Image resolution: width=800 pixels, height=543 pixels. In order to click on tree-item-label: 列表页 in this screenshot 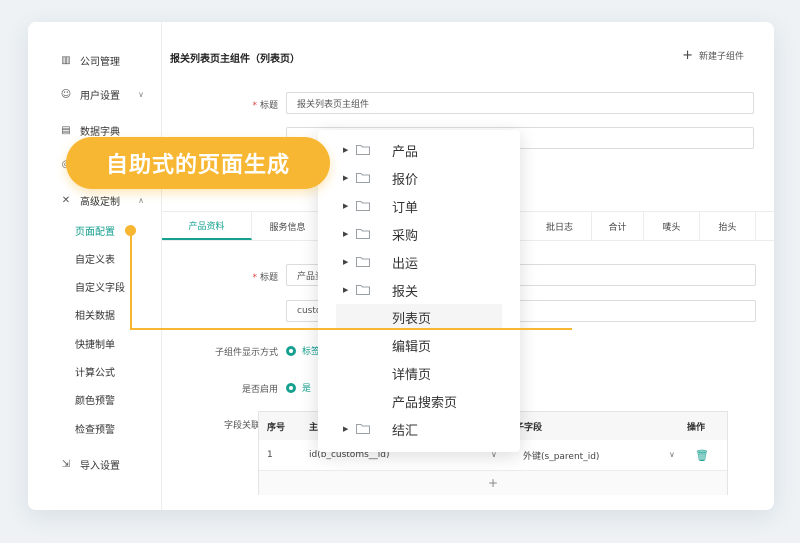, I will do `click(412, 319)`.